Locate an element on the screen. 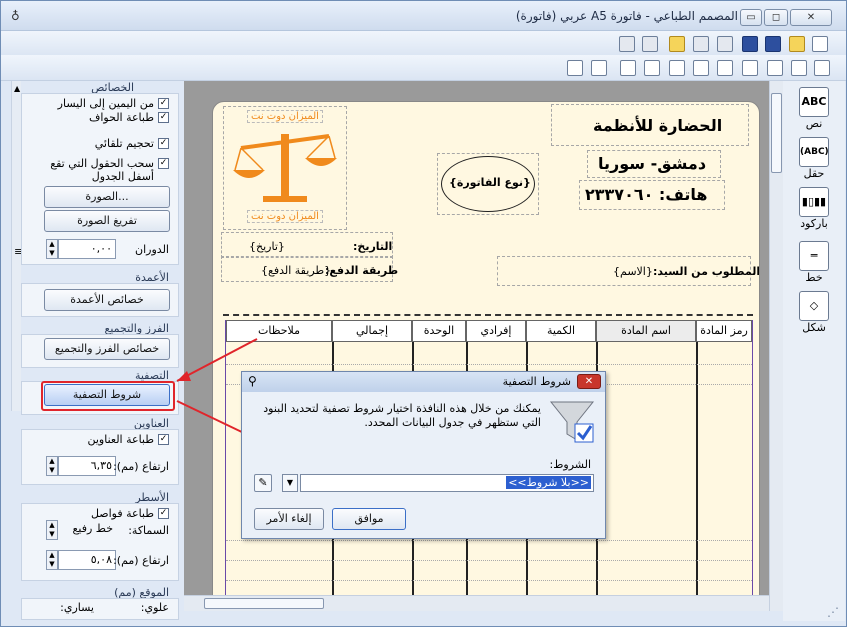  cancel-button: إلغاء الأمر is located at coordinates (289, 519).